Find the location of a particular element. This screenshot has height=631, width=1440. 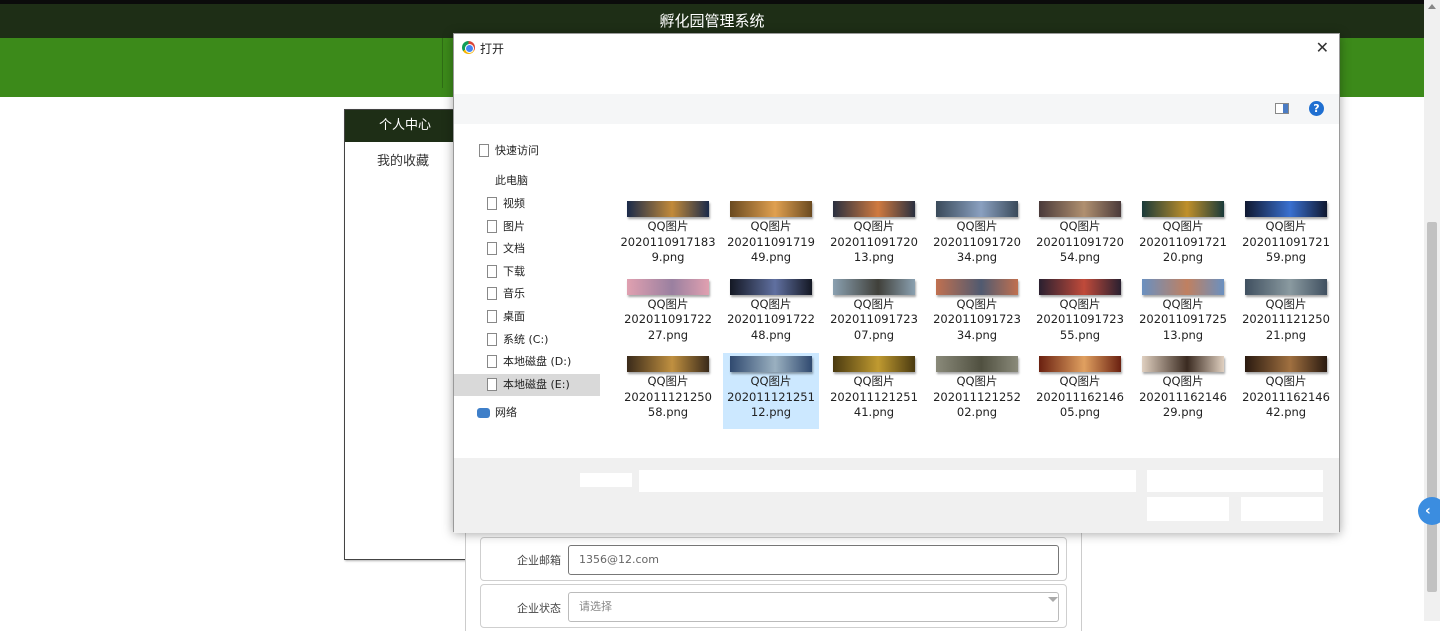

file-name: QQ图片 202011091725 13.png is located at coordinates (1183, 319).